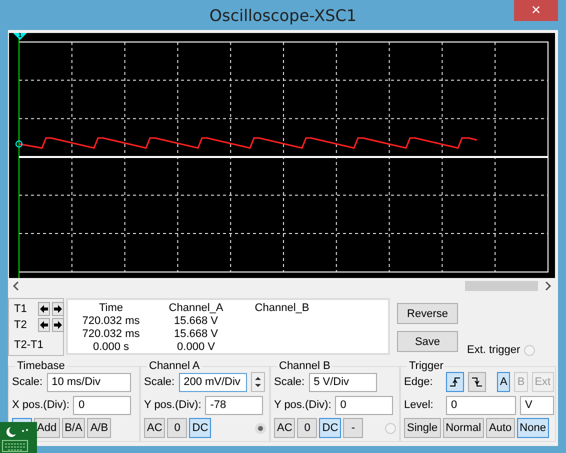 The width and height of the screenshot is (566, 453). What do you see at coordinates (21, 325) in the screenshot?
I see `cursor-label: T2` at bounding box center [21, 325].